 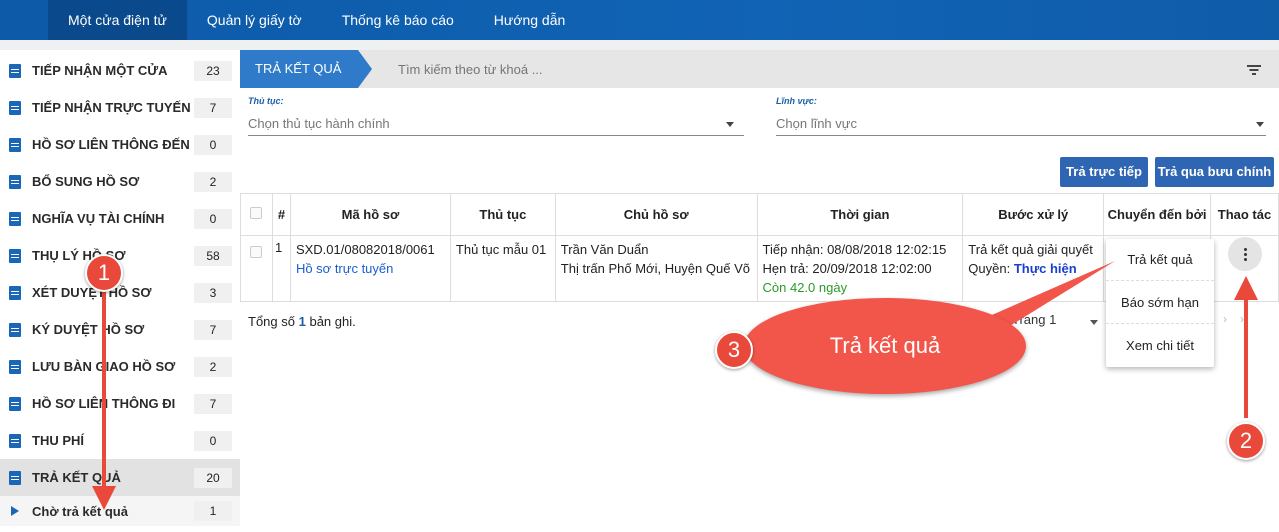 What do you see at coordinates (1254, 69) in the screenshot?
I see `filter-icon` at bounding box center [1254, 69].